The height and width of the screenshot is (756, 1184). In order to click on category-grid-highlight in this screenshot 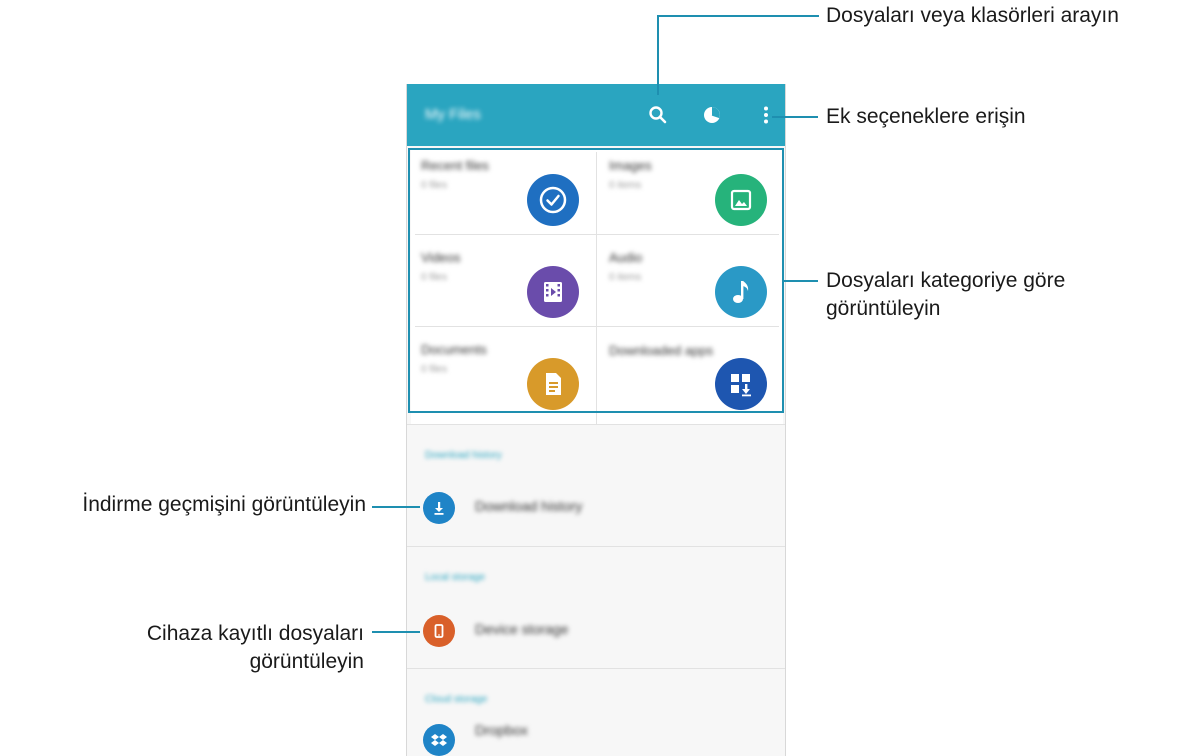, I will do `click(596, 280)`.